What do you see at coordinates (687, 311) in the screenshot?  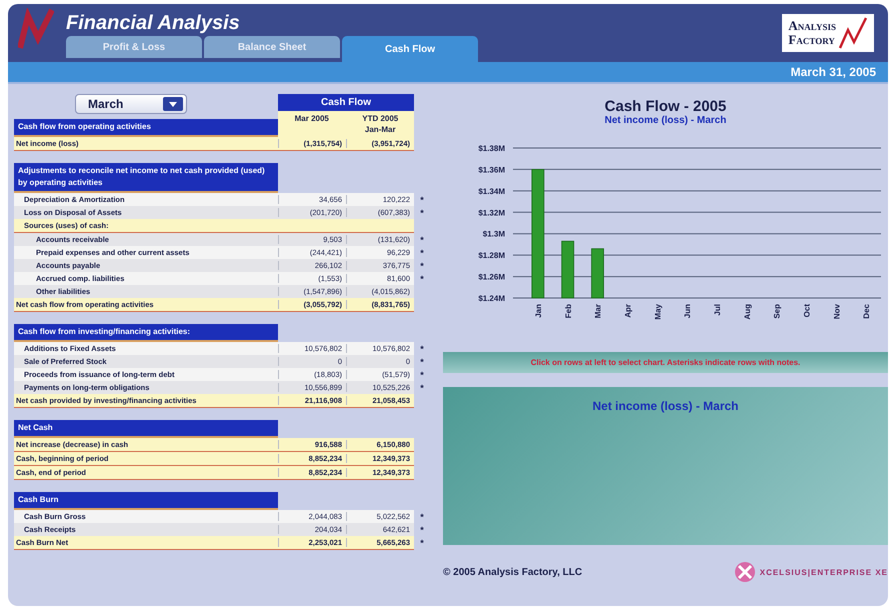 I see `x-axis-label: Jun` at bounding box center [687, 311].